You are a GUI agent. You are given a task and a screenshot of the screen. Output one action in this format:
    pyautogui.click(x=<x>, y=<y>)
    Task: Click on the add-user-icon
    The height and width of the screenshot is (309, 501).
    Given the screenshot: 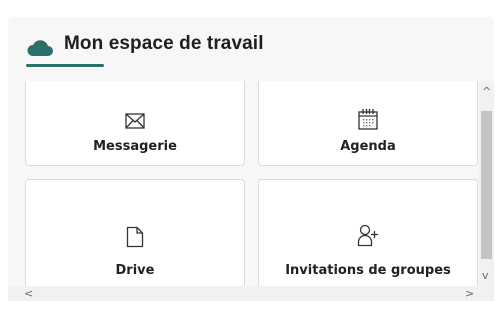 What is the action you would take?
    pyautogui.click(x=367, y=235)
    